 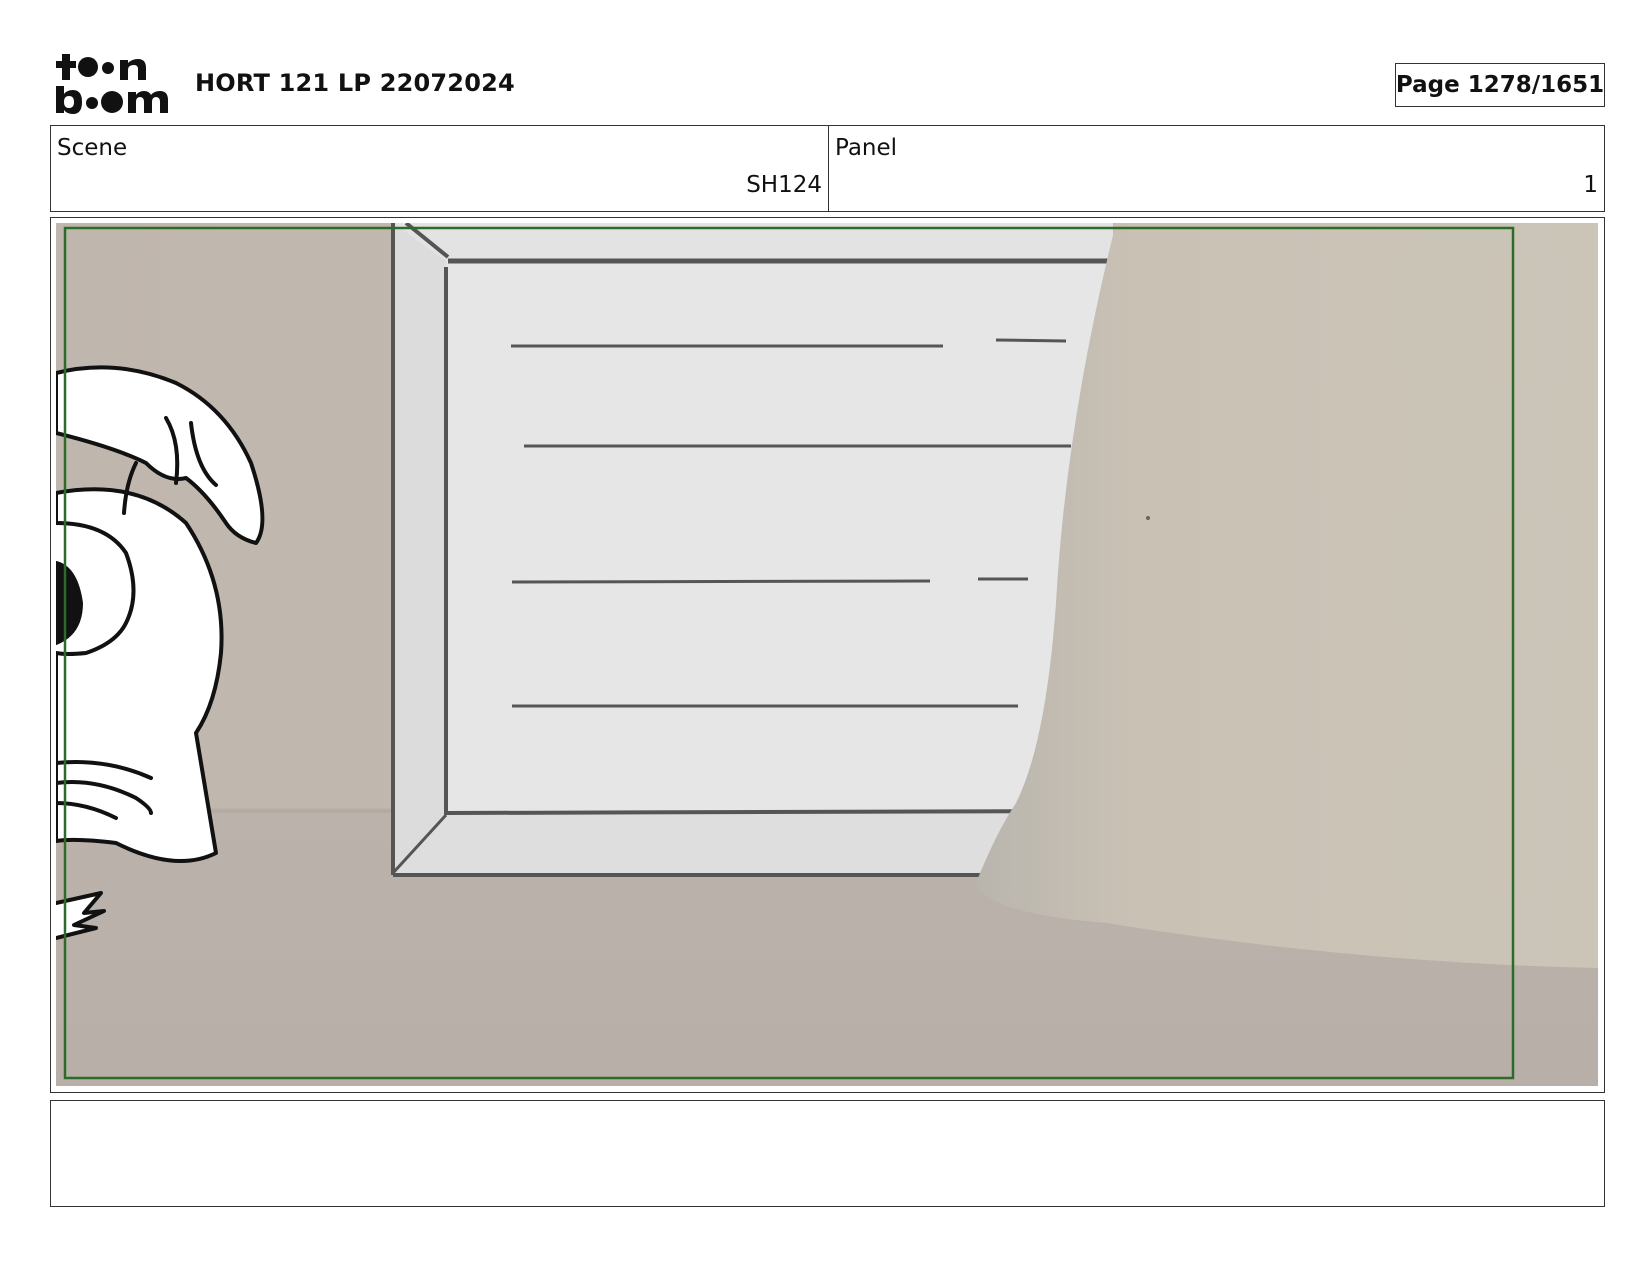 What do you see at coordinates (440, 168) in the screenshot?
I see `scene-cell: Scene SH124` at bounding box center [440, 168].